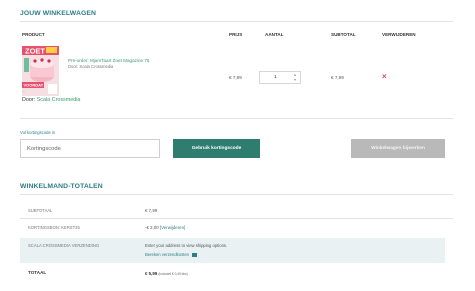  What do you see at coordinates (275, 77) in the screenshot?
I see `quantity-value: 1` at bounding box center [275, 77].